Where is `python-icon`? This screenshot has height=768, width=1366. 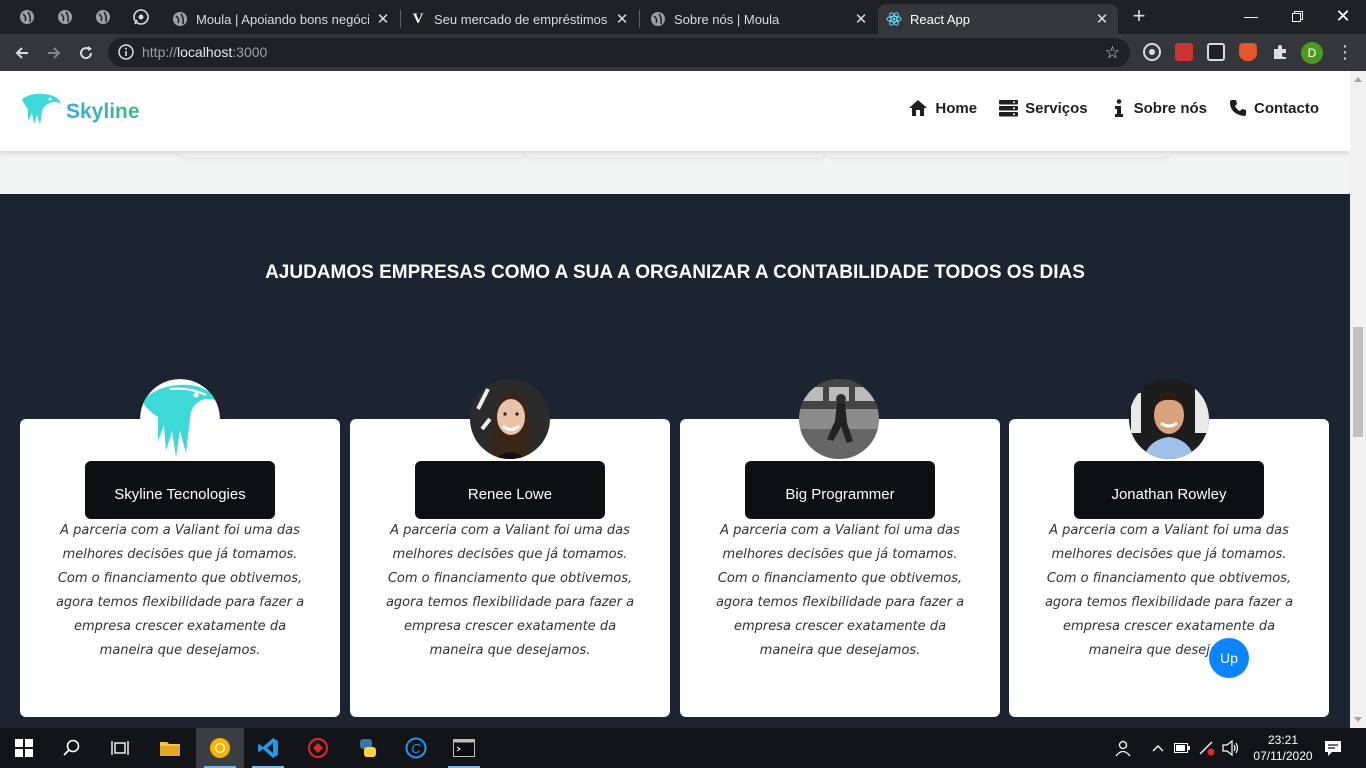 python-icon is located at coordinates (368, 748).